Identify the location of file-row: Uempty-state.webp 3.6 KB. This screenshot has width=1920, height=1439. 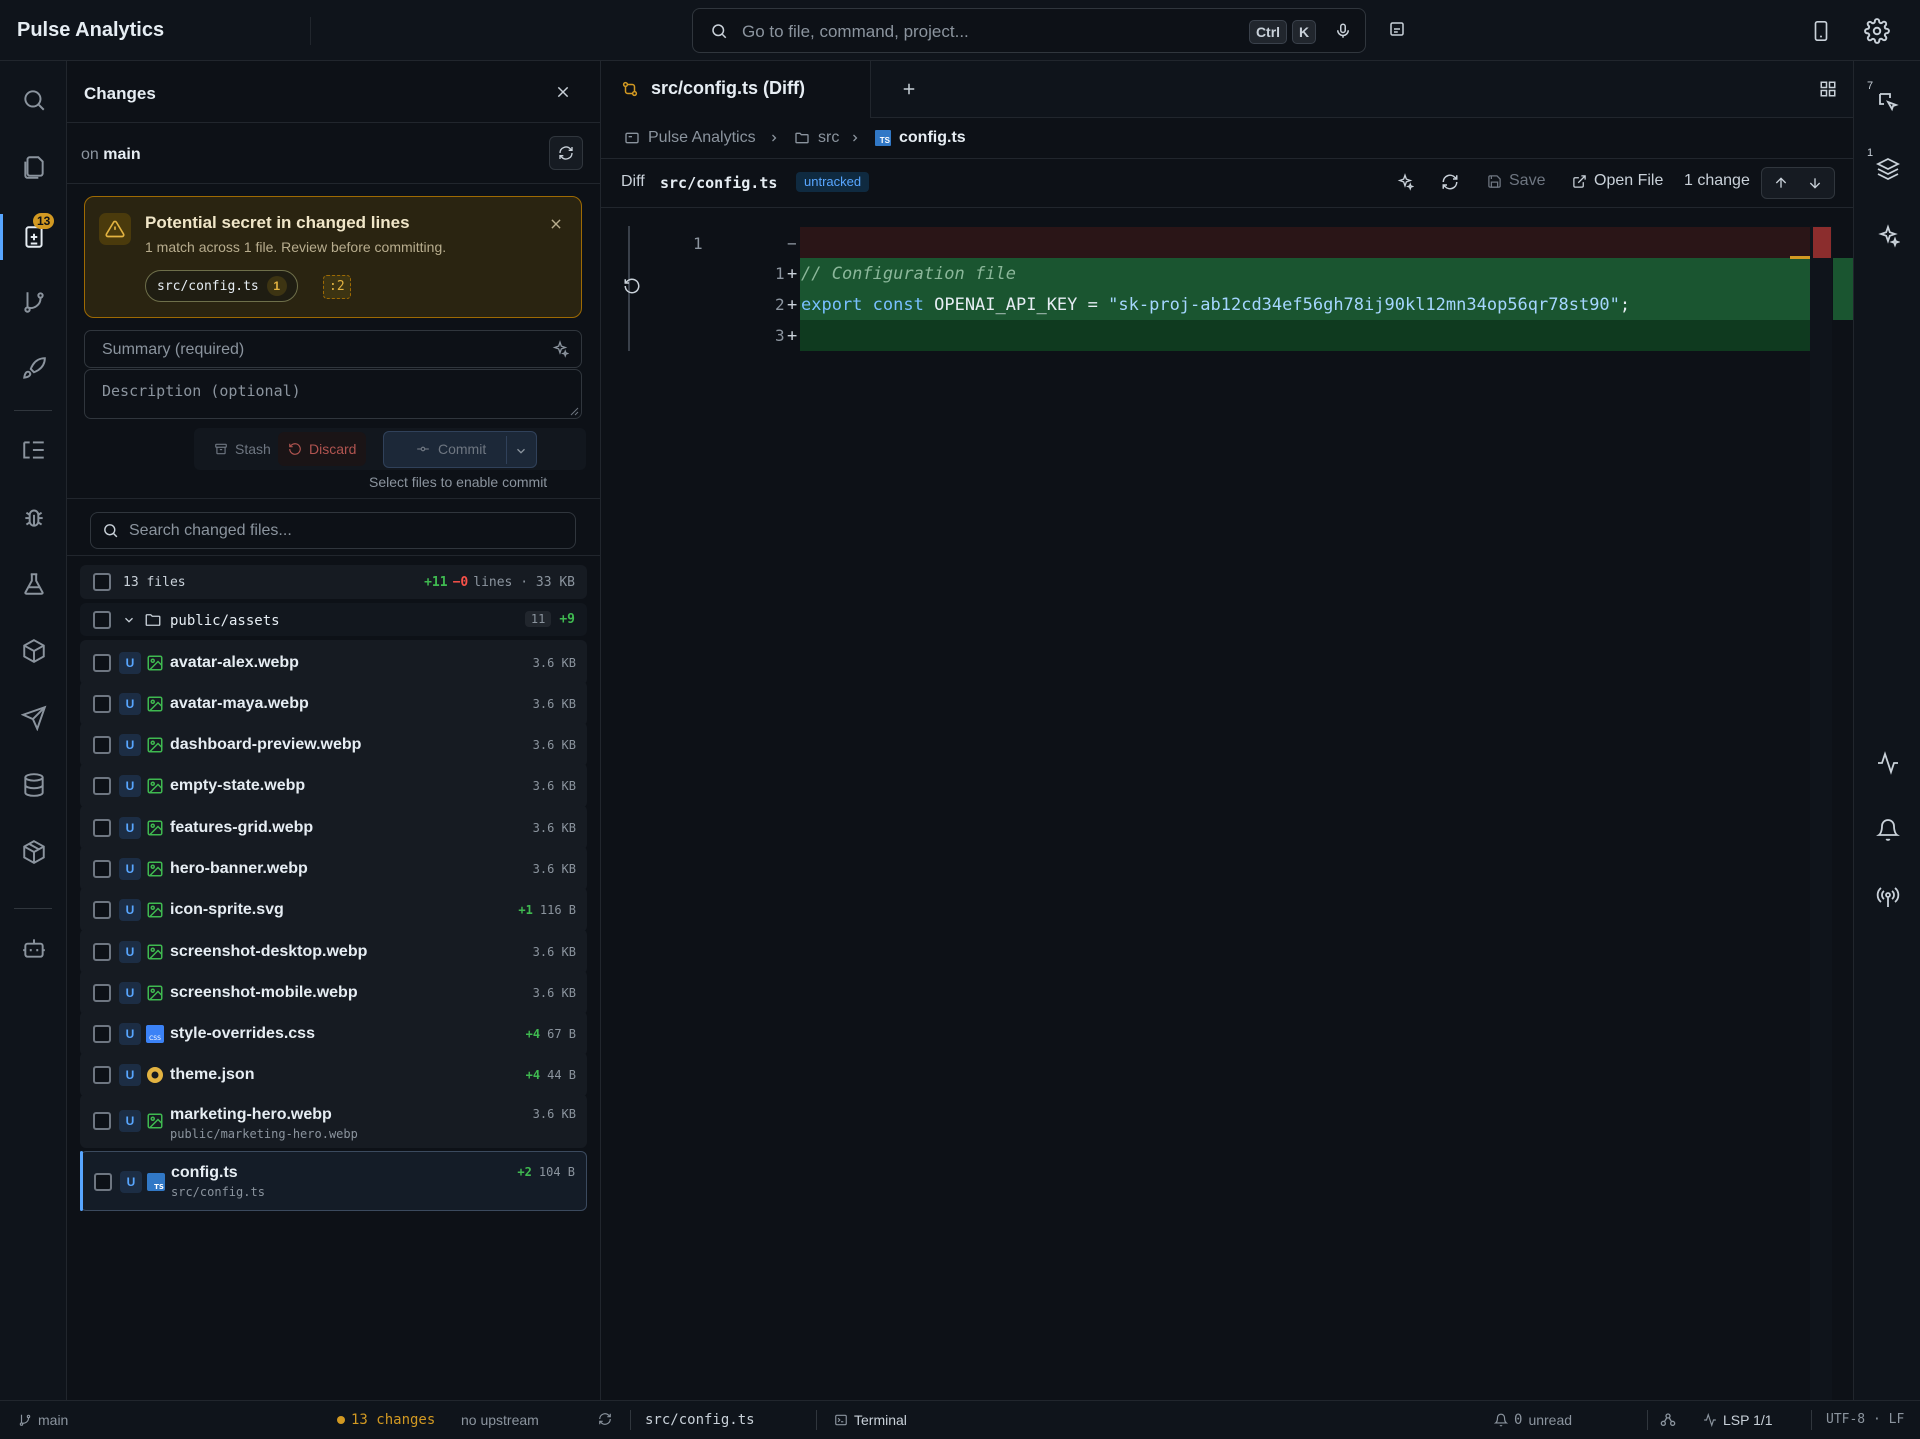
(333, 785).